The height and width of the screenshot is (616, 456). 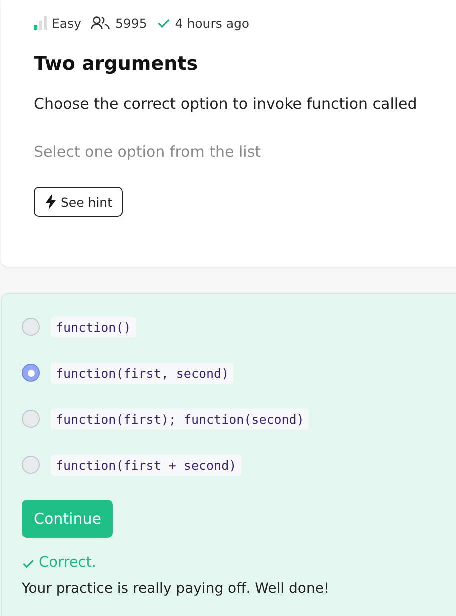 I want to click on status-text: Correct., so click(x=68, y=563).